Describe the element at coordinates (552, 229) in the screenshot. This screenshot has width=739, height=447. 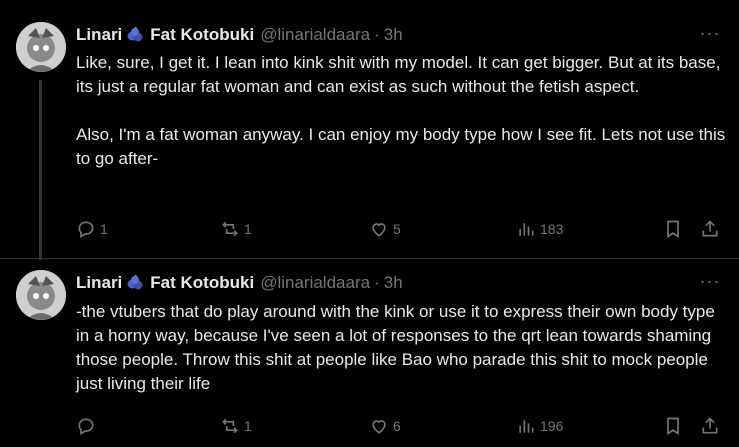
I see `views-count: 183` at that location.